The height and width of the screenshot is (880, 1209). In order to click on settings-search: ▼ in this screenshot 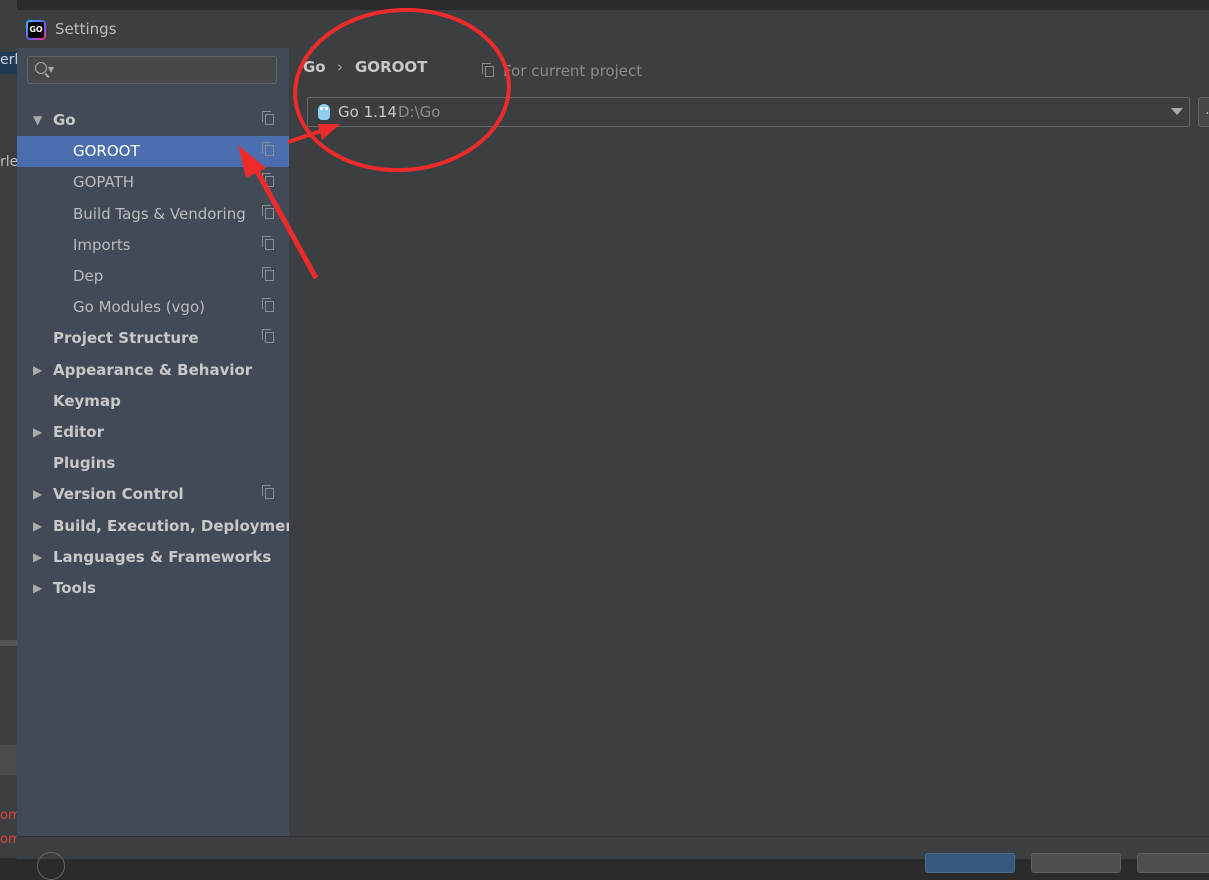, I will do `click(152, 70)`.